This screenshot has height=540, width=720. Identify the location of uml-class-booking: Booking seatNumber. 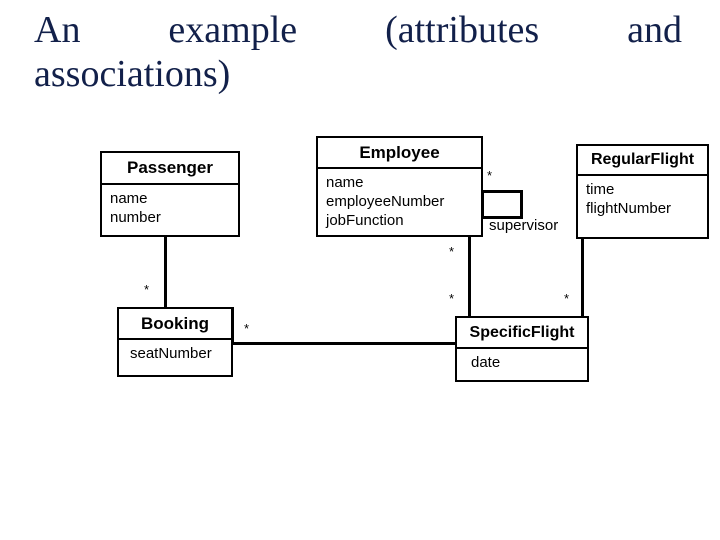
(175, 342).